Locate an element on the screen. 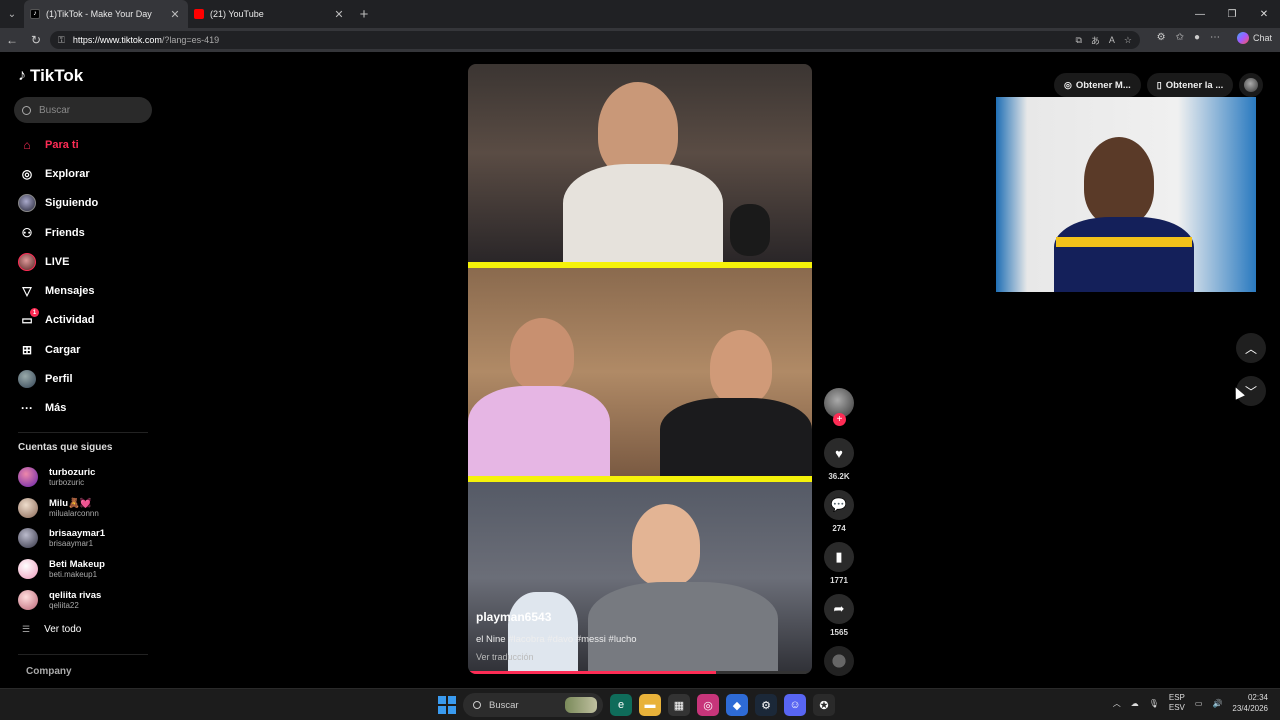 The height and width of the screenshot is (720, 1280). chevron-up-icon: ︿ is located at coordinates (1250, 348).